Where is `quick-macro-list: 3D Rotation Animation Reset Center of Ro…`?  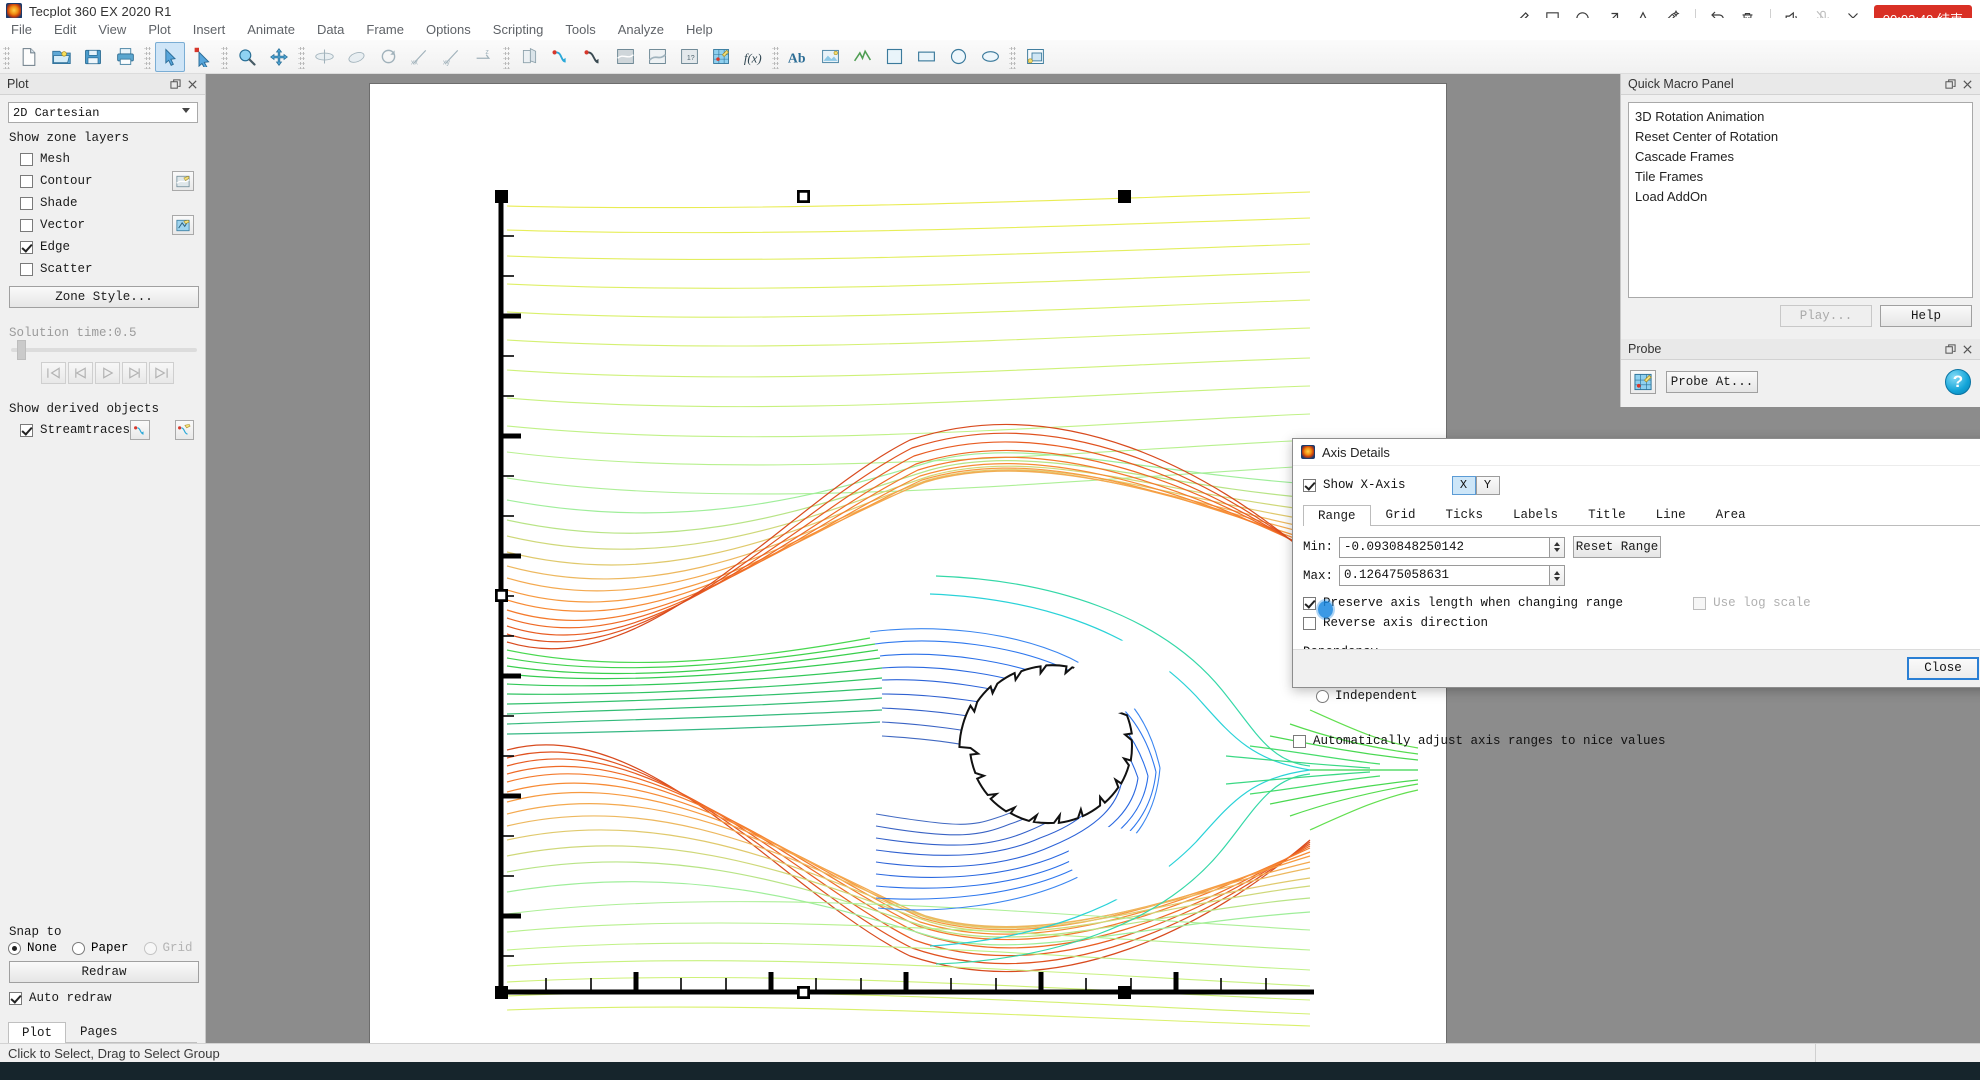 quick-macro-list: 3D Rotation Animation Reset Center of Ro… is located at coordinates (1800, 200).